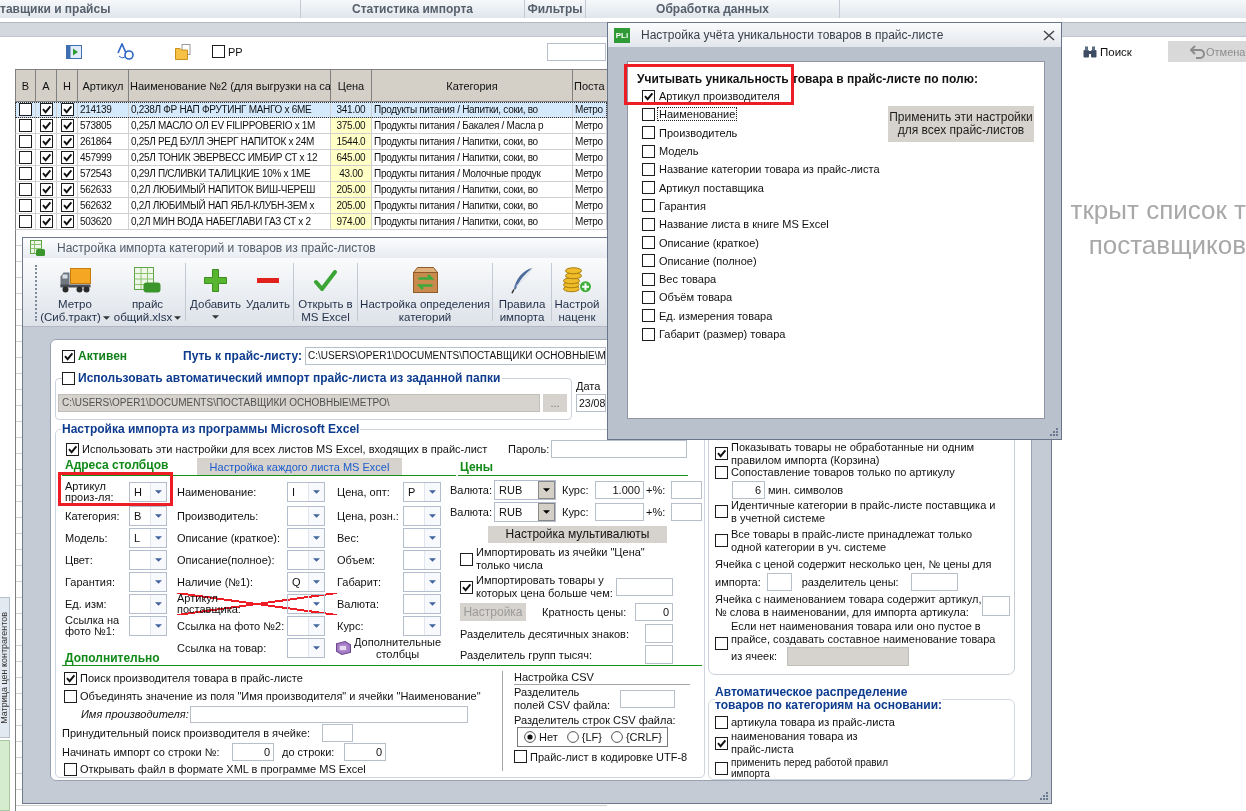  Describe the element at coordinates (148, 538) in the screenshot. I see `dropdown-field: L` at that location.